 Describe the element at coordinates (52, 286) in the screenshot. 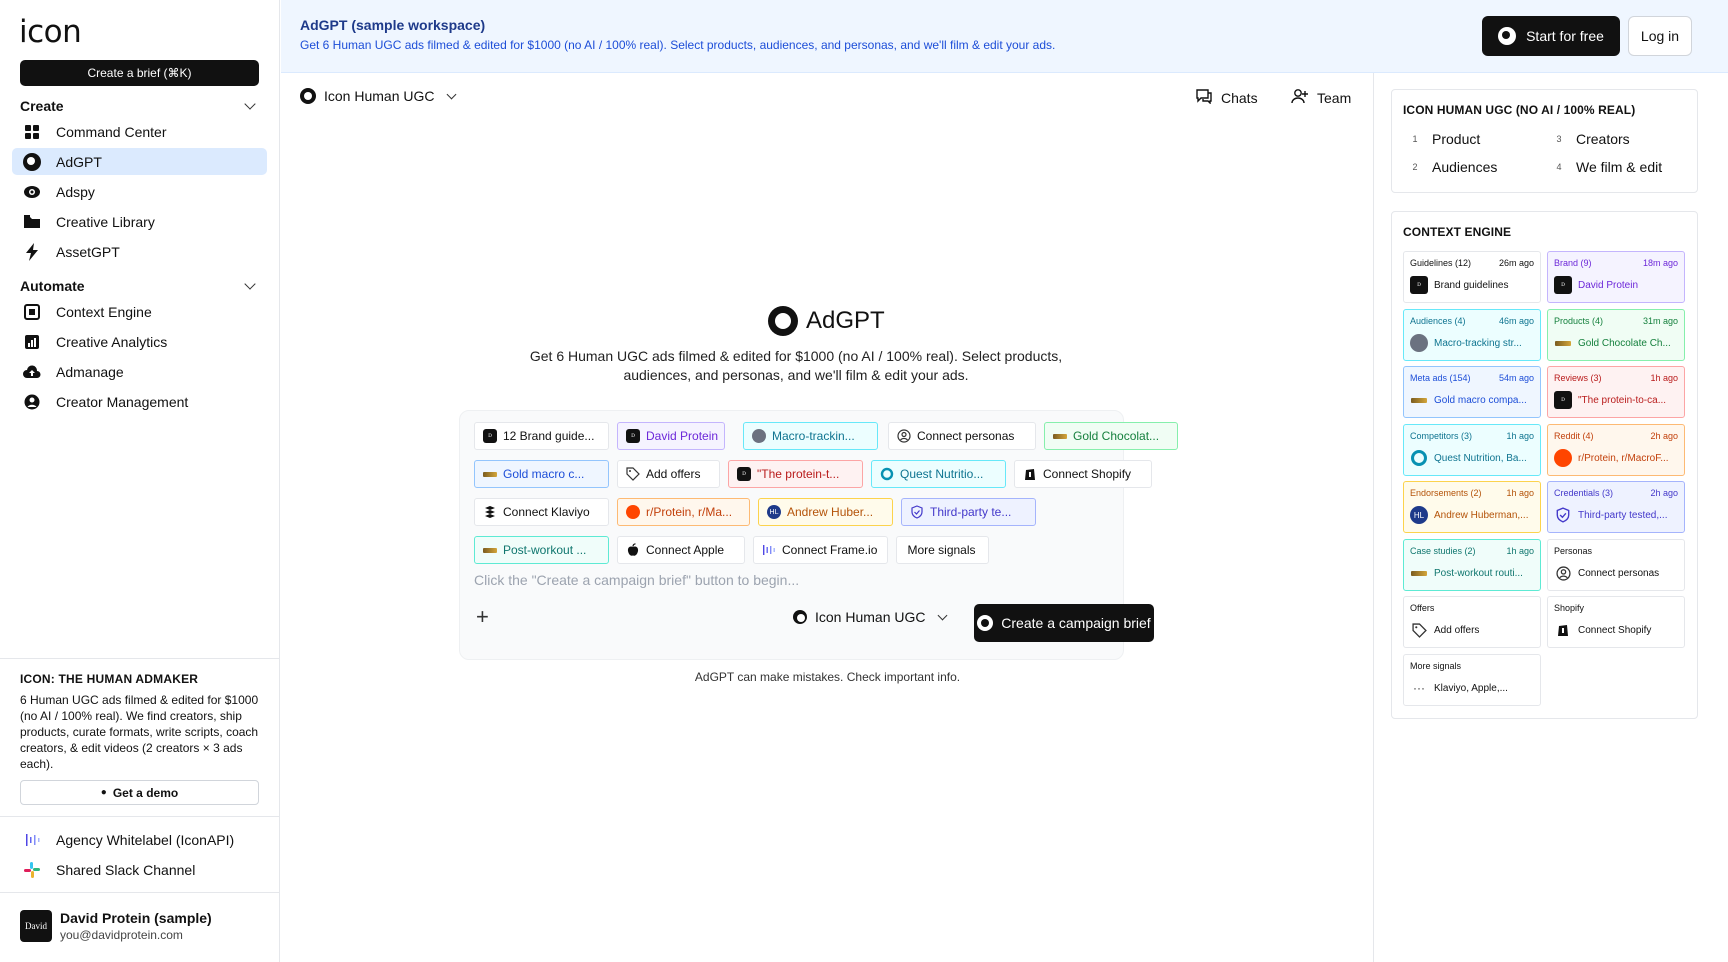

I see `section-title: Automate` at that location.